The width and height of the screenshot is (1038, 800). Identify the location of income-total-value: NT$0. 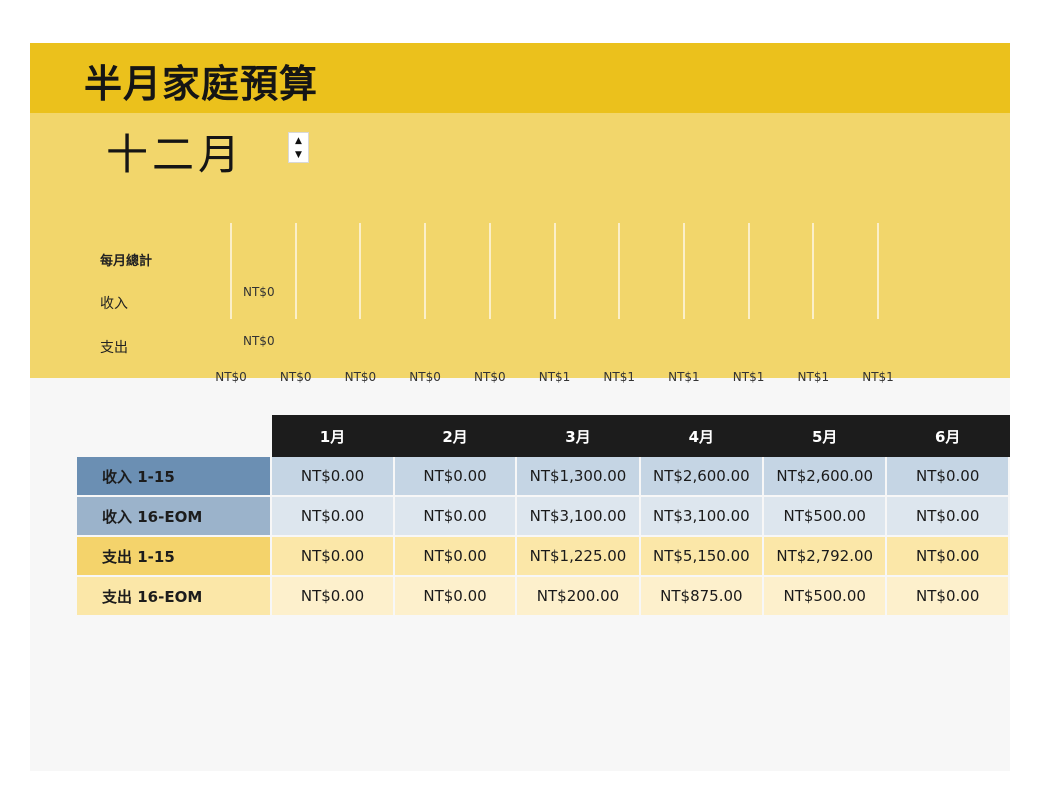
(259, 292).